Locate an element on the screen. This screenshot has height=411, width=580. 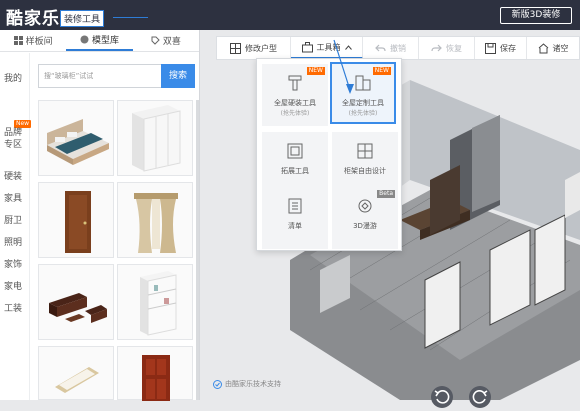
tool-tag: 装修工具 is located at coordinates (82, 18).